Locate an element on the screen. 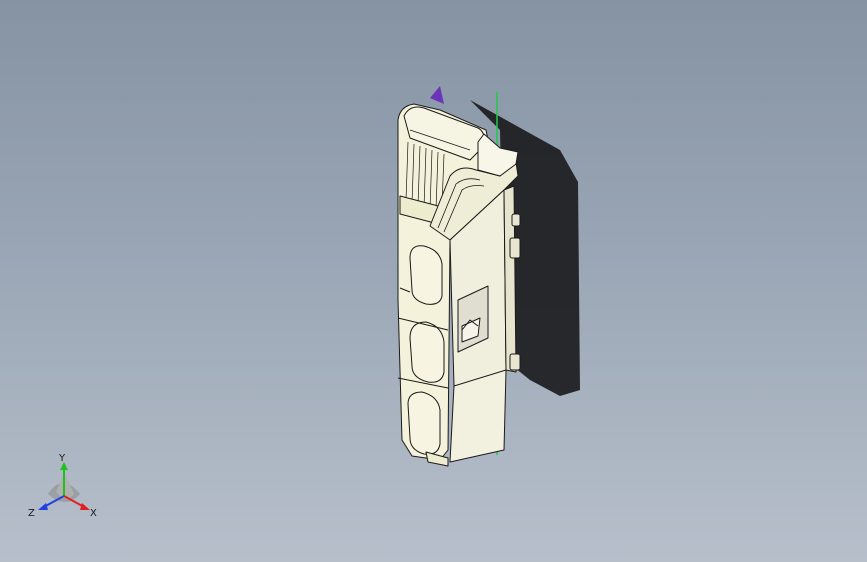  triad-x-label: X is located at coordinates (93, 513).